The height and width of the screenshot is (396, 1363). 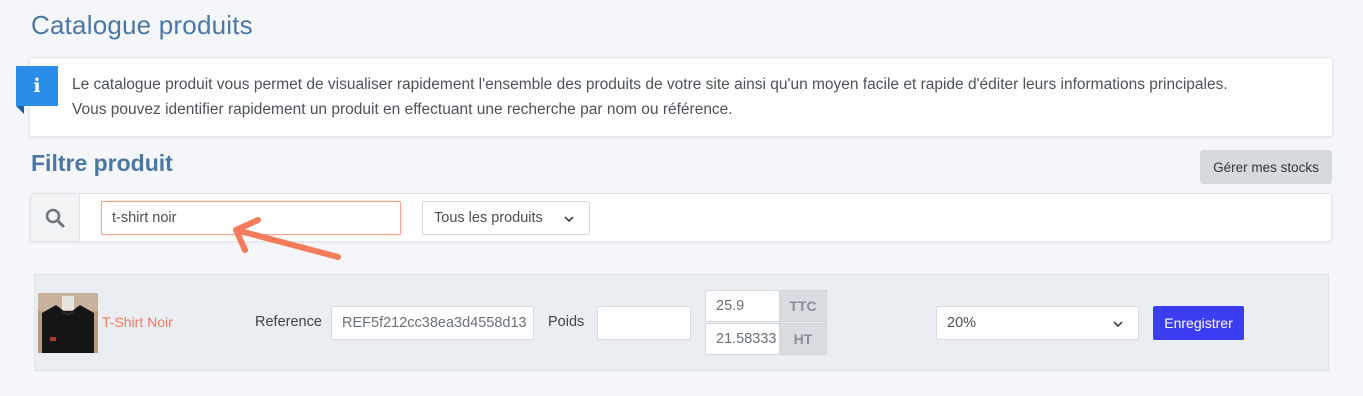 I want to click on product-name-link: T-Shirt Noir, so click(x=137, y=322).